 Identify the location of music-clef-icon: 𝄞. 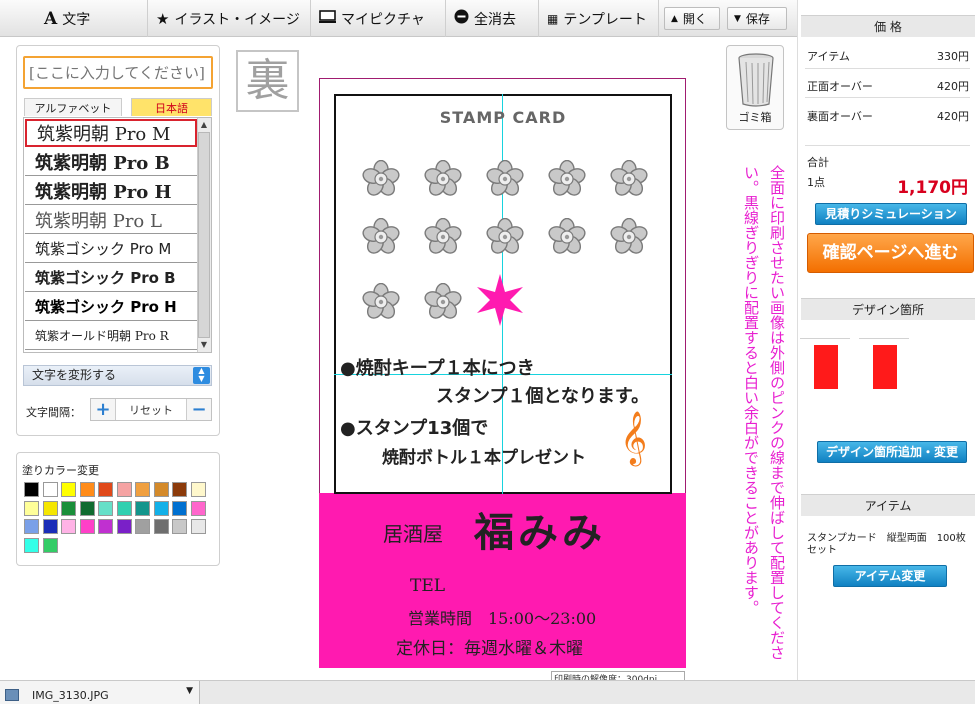
(633, 438).